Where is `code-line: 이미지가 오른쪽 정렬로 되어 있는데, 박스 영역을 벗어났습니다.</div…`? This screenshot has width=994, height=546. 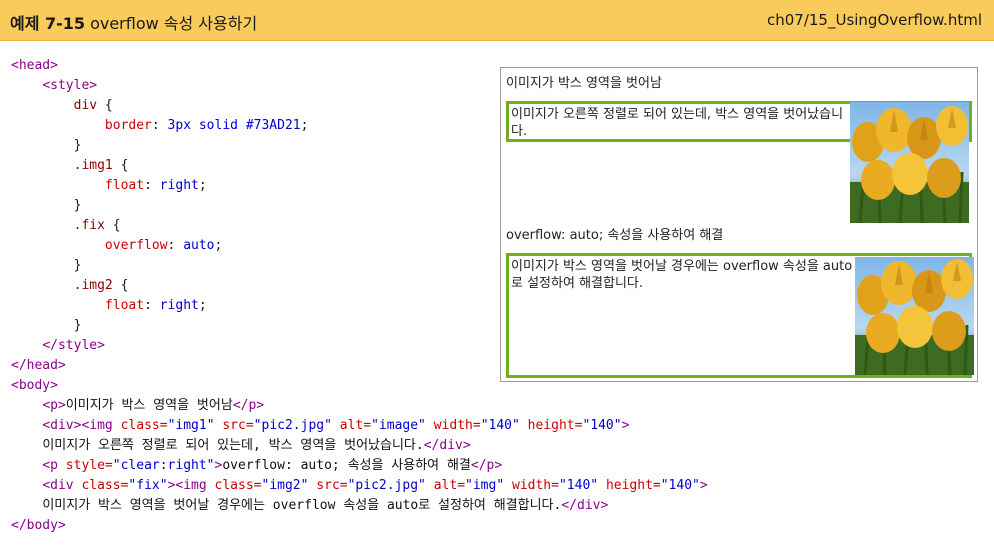 code-line: 이미지가 오른쪽 정렬로 되어 있는데, 박스 영역을 벗어났습니다.</div… is located at coordinates (256, 445).